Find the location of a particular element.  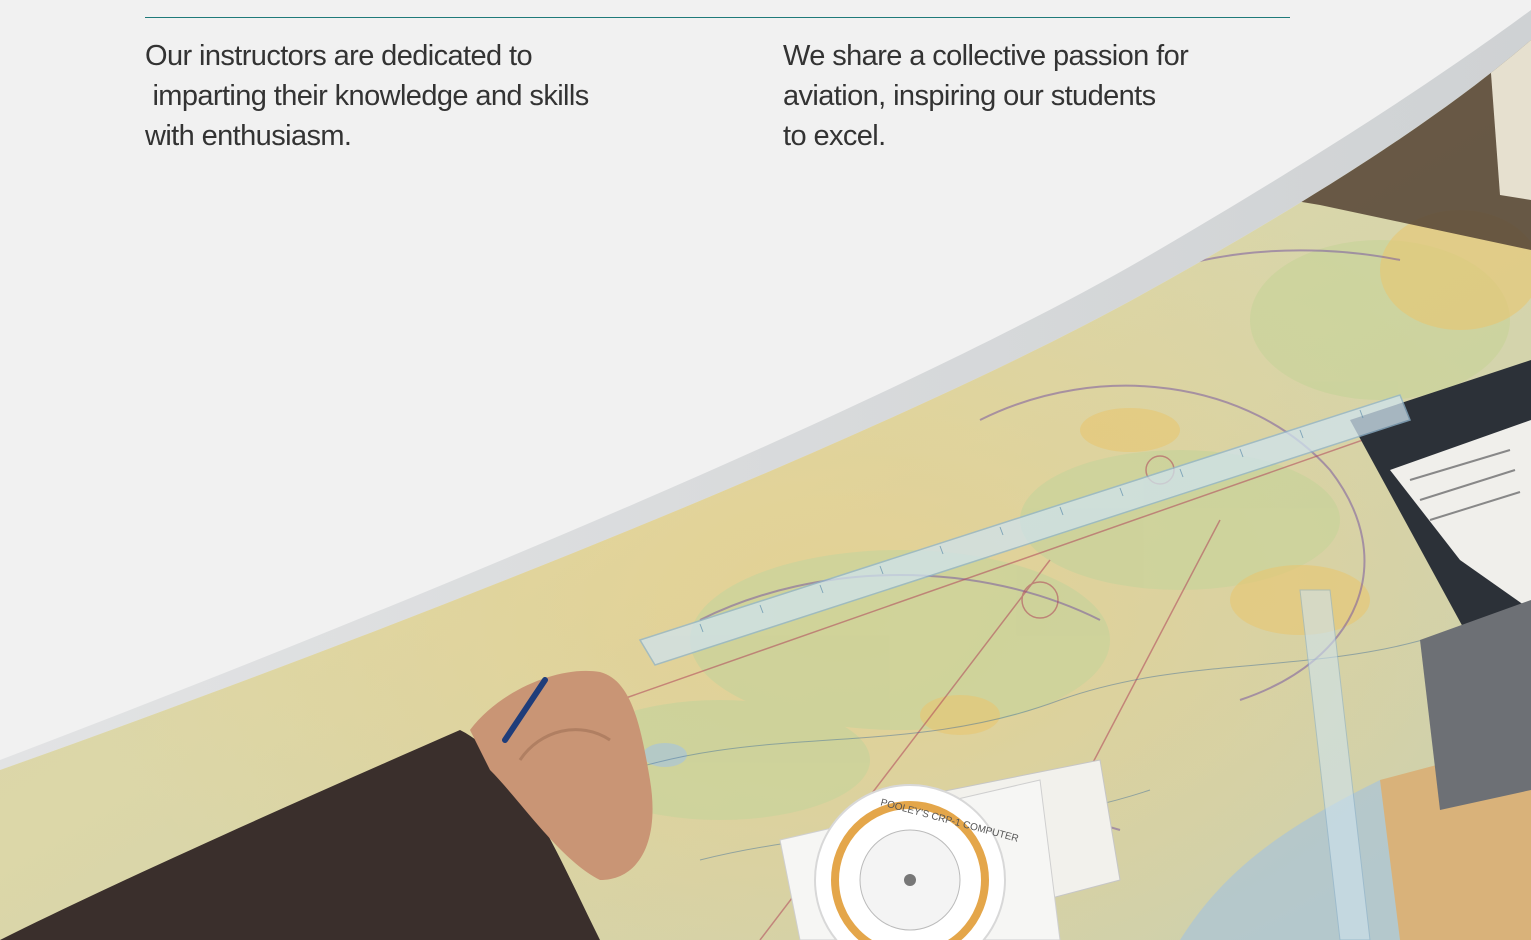

paragraph-line: Our instructors are dedicated to is located at coordinates (339, 56).